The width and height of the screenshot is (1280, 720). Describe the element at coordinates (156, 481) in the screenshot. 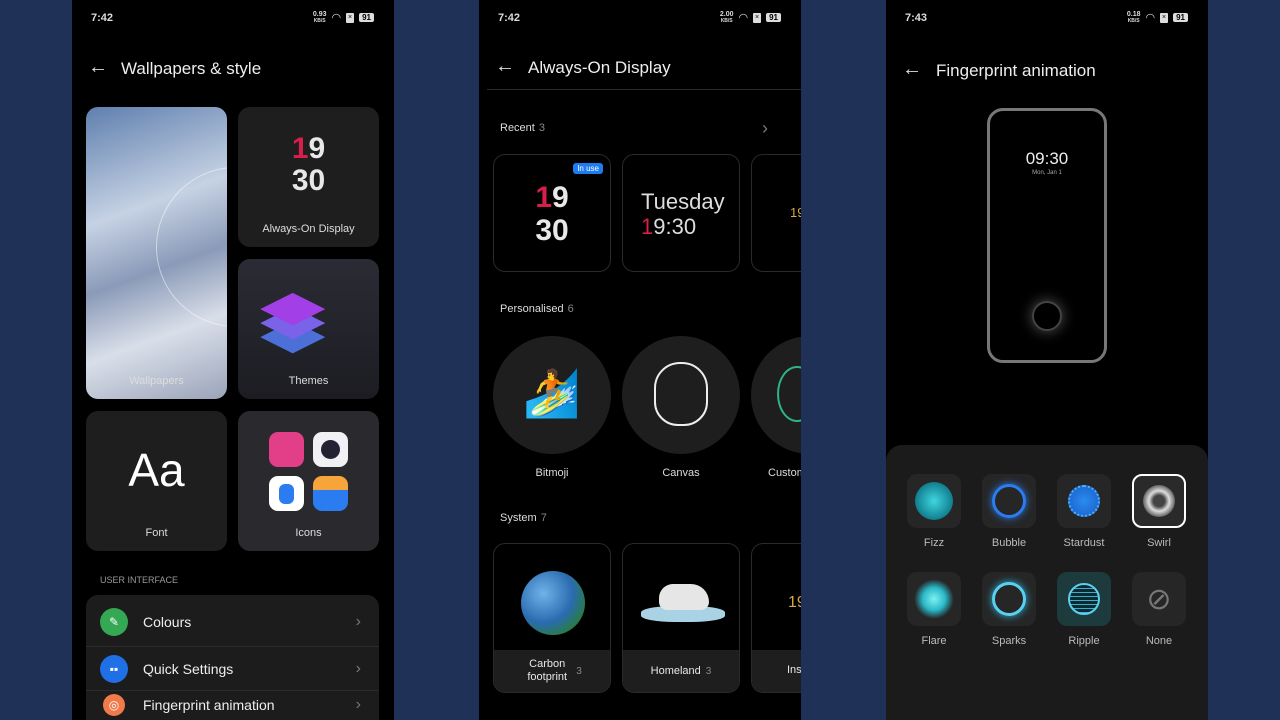

I see `font-tile: Aa Font` at that location.